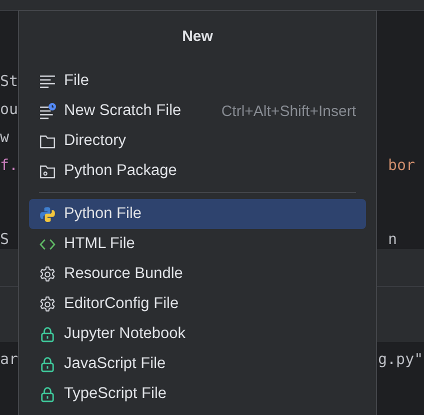 The height and width of the screenshot is (415, 424). What do you see at coordinates (9, 81) in the screenshot?
I see `code-text: St` at bounding box center [9, 81].